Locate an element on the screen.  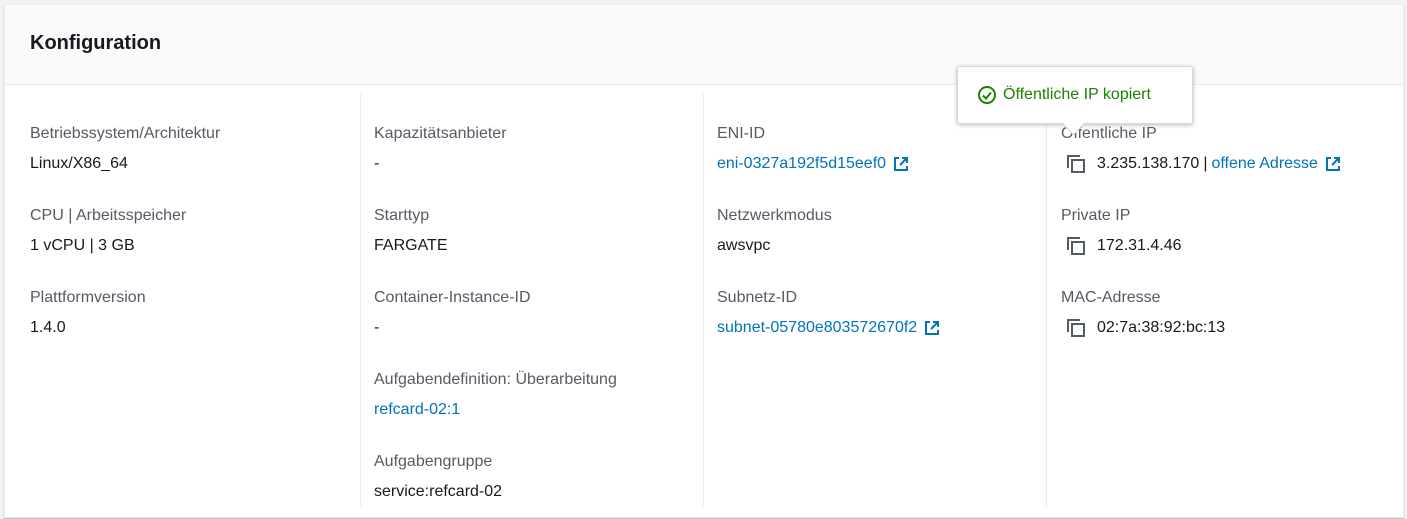
field-label: Betriebssystem/Architektur is located at coordinates (125, 133).